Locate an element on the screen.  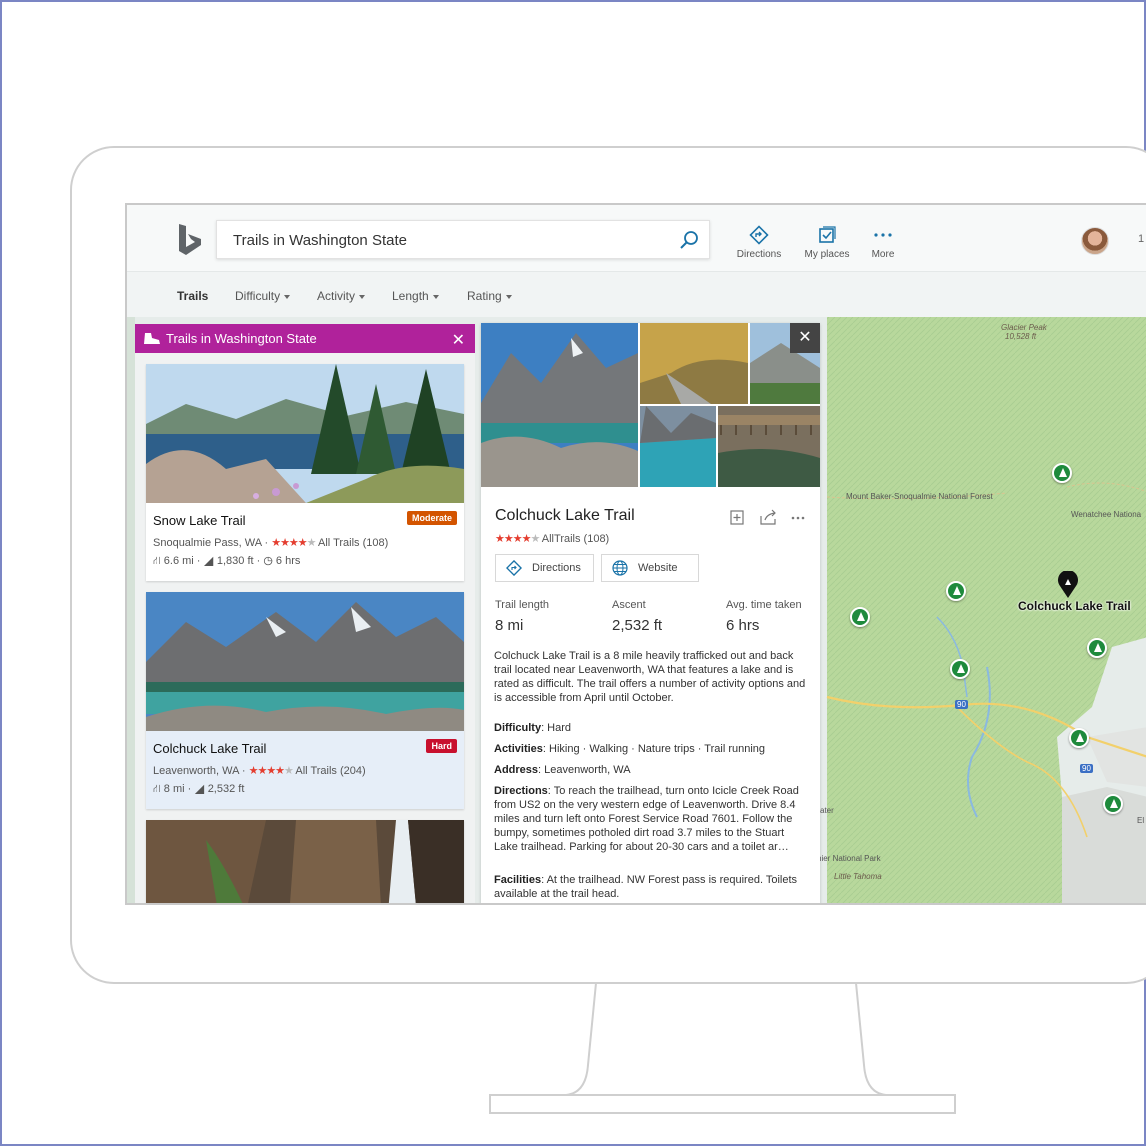
my-places-button: My places is located at coordinates (827, 242).